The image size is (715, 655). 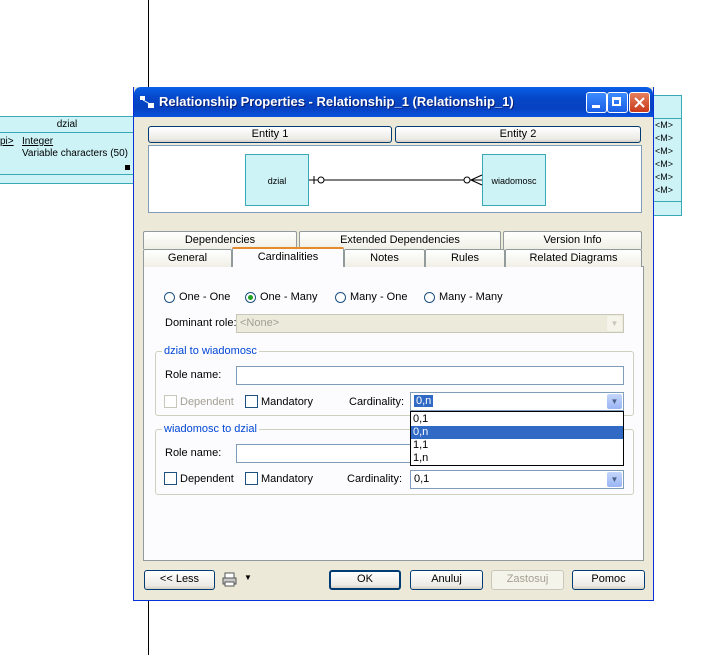 I want to click on tab-version-info: Version Info, so click(x=572, y=240).